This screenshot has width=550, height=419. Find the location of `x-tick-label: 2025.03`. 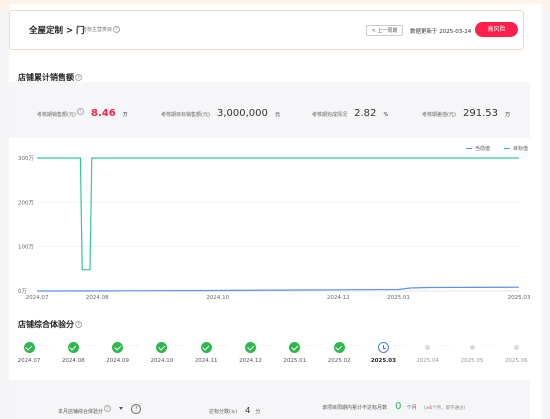

x-tick-label: 2025.03 is located at coordinates (519, 298).